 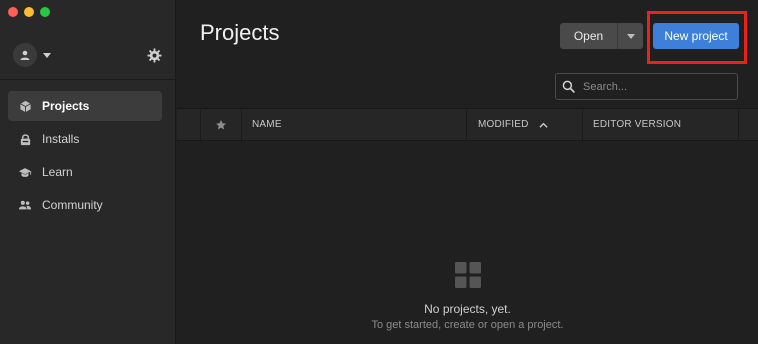 I want to click on sidebar-item-projects: Projects, so click(x=85, y=106).